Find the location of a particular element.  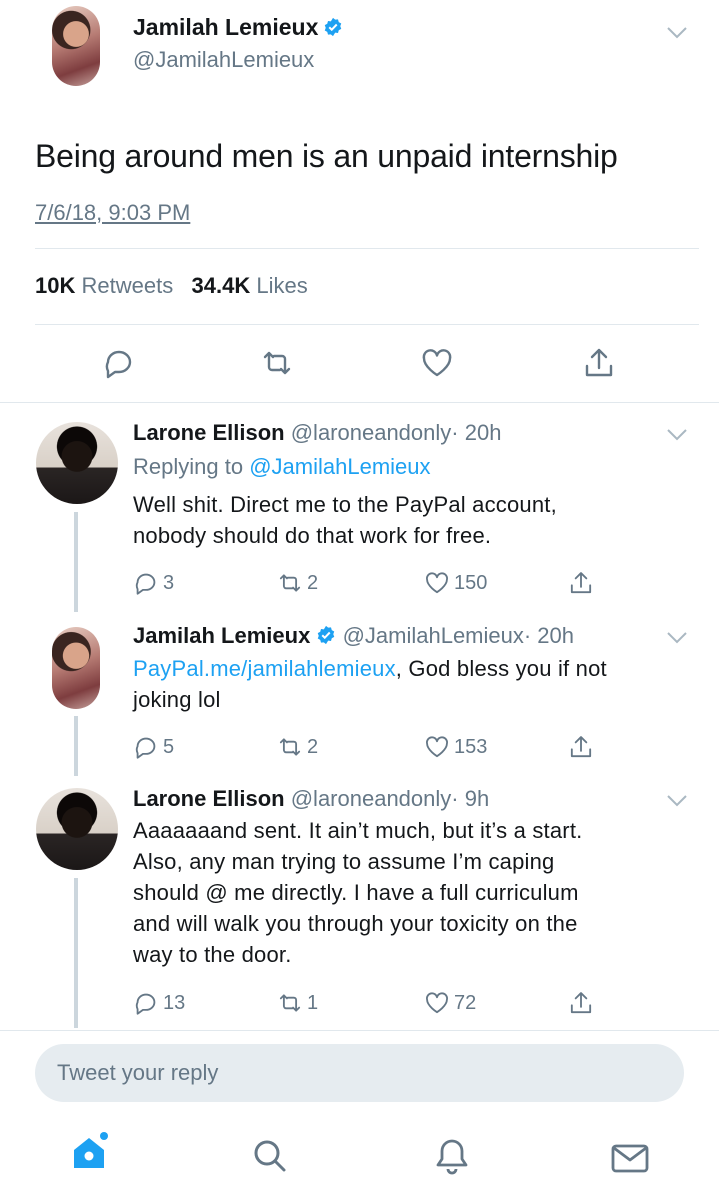

reply-button: 5 is located at coordinates (153, 747).